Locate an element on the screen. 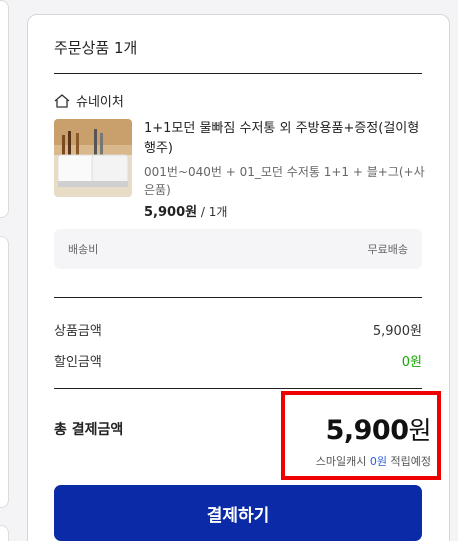 The width and height of the screenshot is (458, 541). product-amount-value: 5,900원 is located at coordinates (397, 331).